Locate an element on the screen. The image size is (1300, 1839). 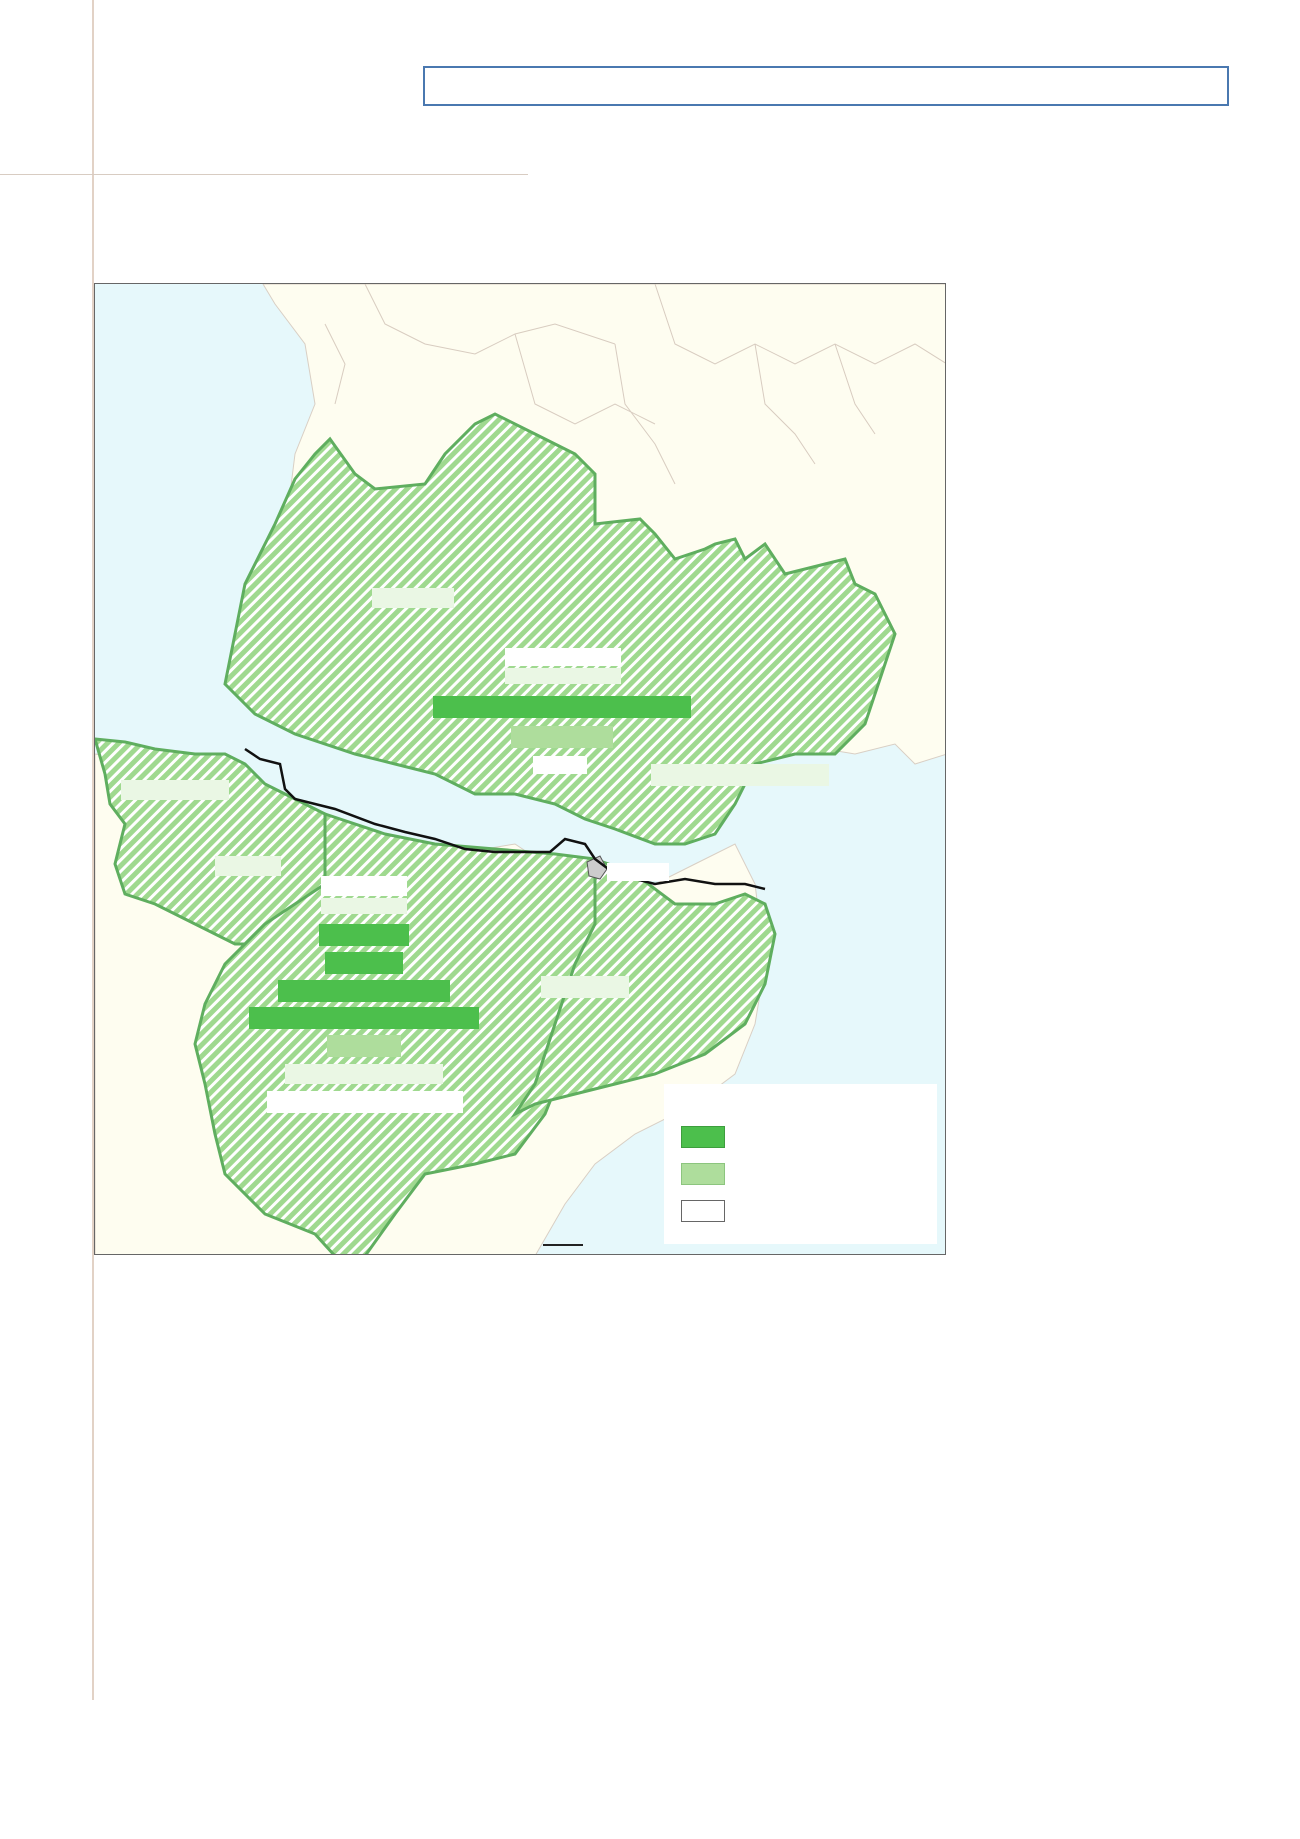
label-tarn is located at coordinates (560, 765).